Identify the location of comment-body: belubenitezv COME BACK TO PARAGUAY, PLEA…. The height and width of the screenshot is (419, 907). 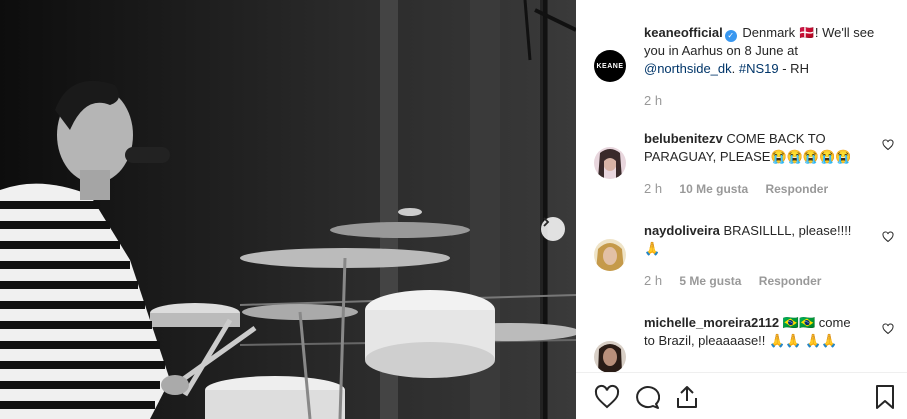
(749, 148).